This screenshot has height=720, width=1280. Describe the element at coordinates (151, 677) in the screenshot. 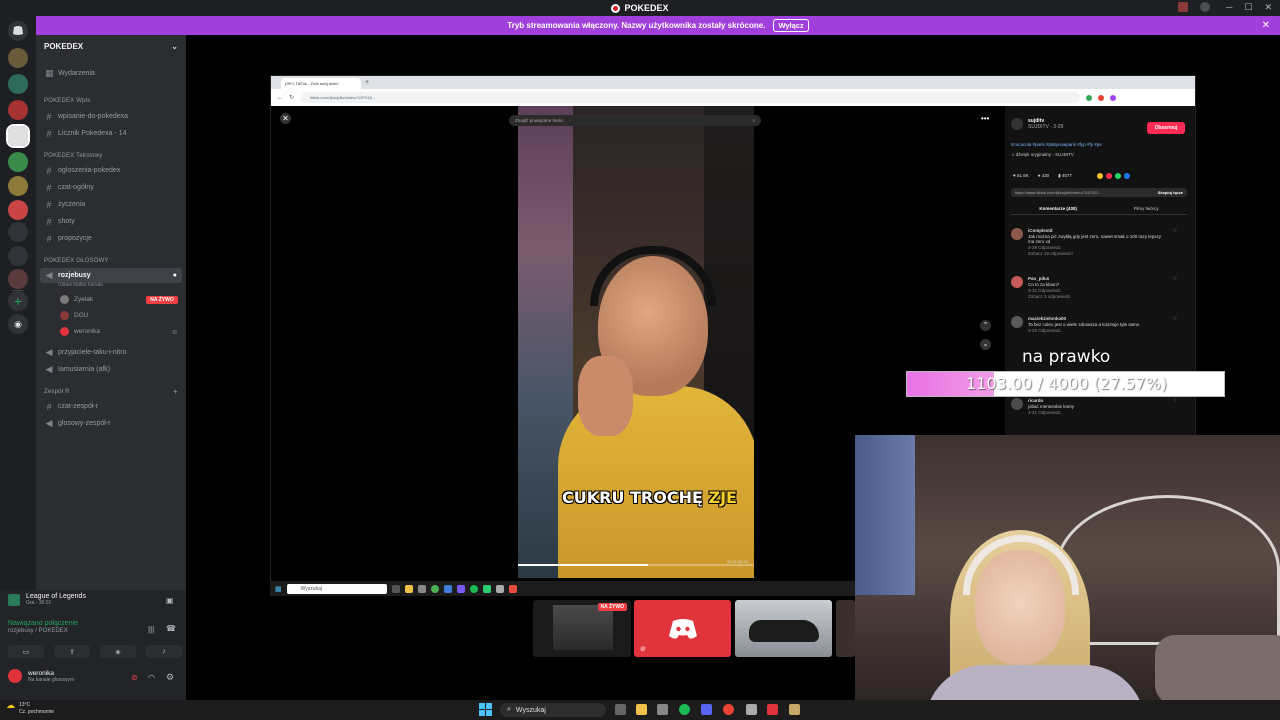

I see `headphones-icon: ◠` at that location.